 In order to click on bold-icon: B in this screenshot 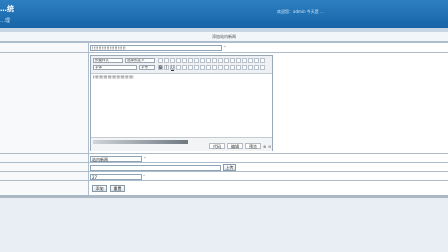, I will do `click(160, 67)`.